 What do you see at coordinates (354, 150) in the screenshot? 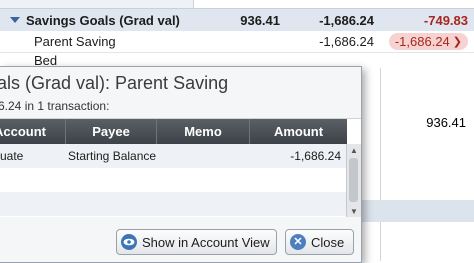
I see `scroll-up-arrow-icon: ▲` at bounding box center [354, 150].